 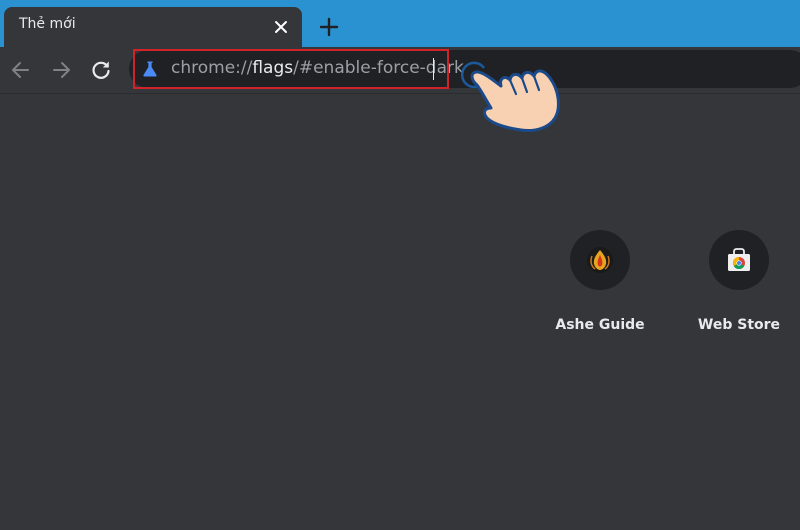 What do you see at coordinates (153, 27) in the screenshot?
I see `tab-new-tab: Thẻ mới` at bounding box center [153, 27].